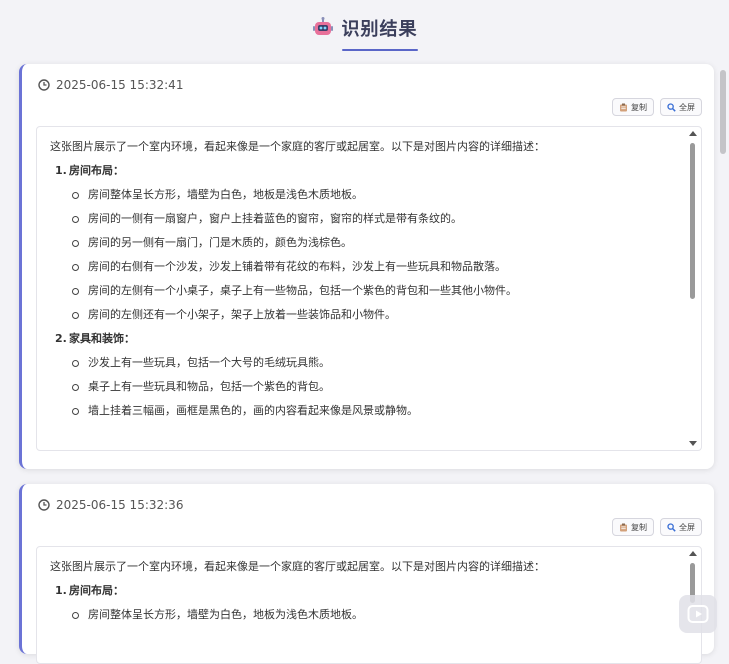 This screenshot has height=664, width=729. I want to click on list-item: 沙发上有一些玩具，包括一个大号的毛绒玩具熊。, so click(371, 363).